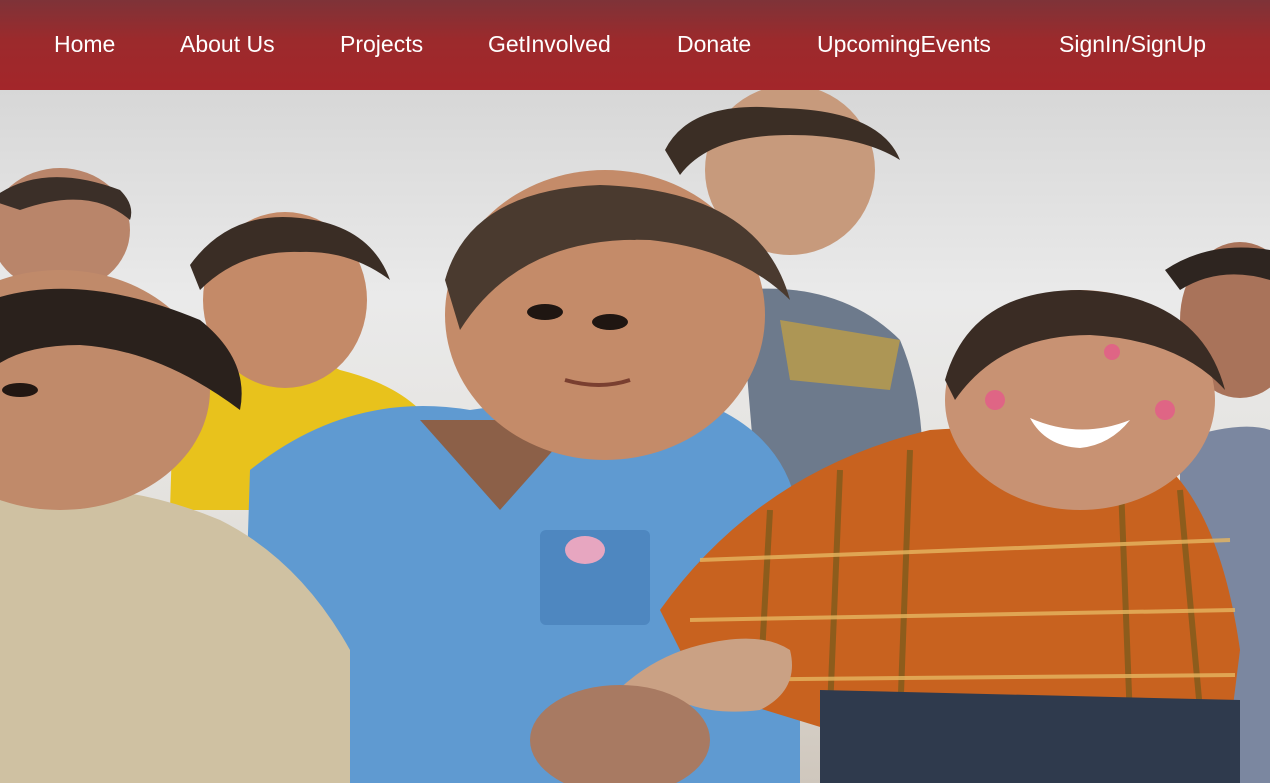  Describe the element at coordinates (1132, 44) in the screenshot. I see `nav-signin-signup: SignIn/SignUp` at that location.